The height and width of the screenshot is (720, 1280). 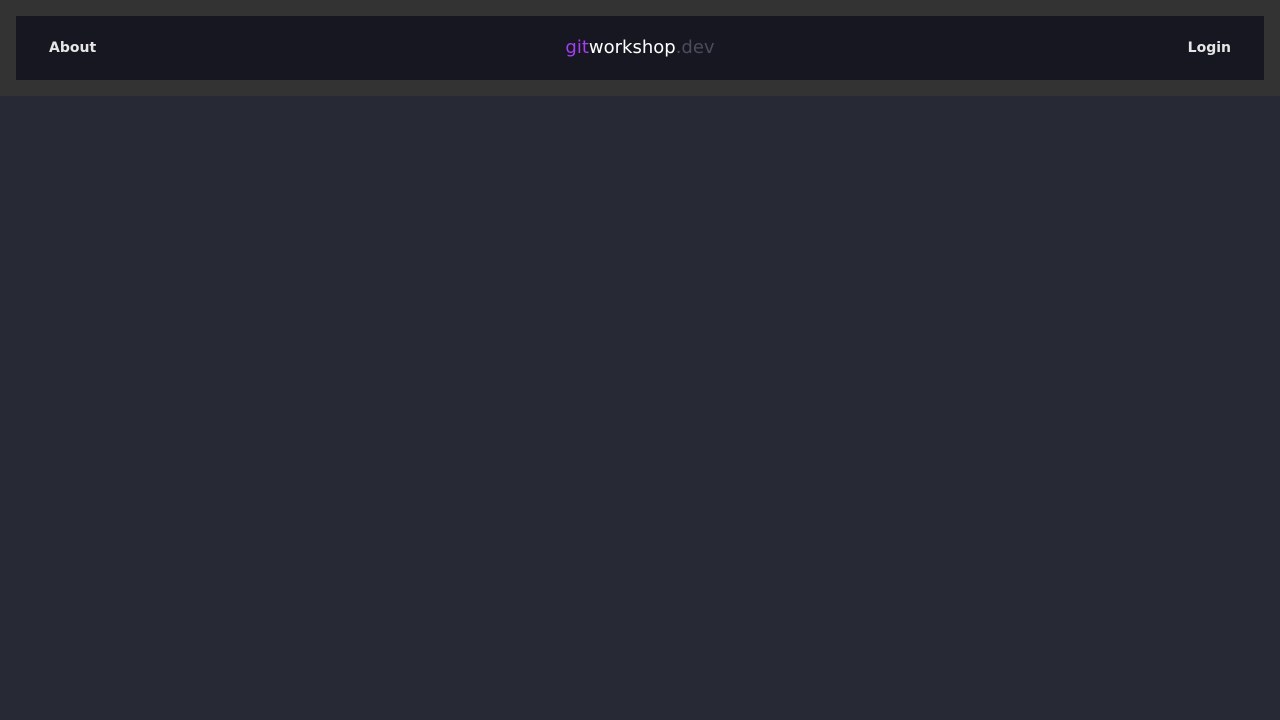 I want to click on brand-text-workshop: workshop, so click(x=632, y=47).